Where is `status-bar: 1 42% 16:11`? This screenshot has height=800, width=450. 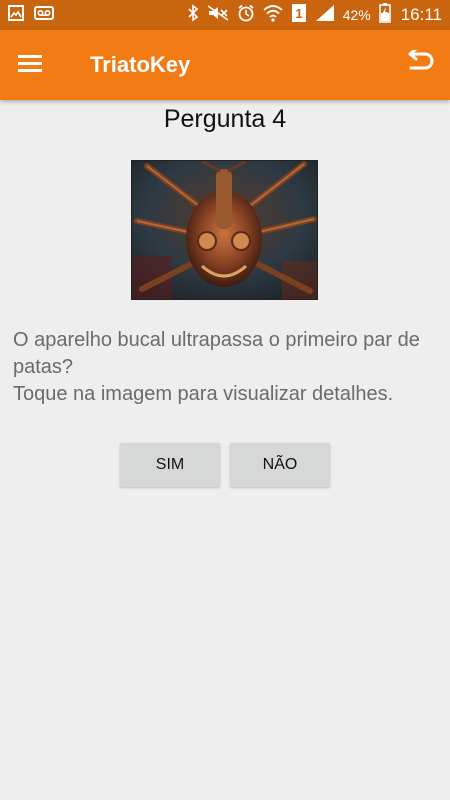 status-bar: 1 42% 16:11 is located at coordinates (225, 15).